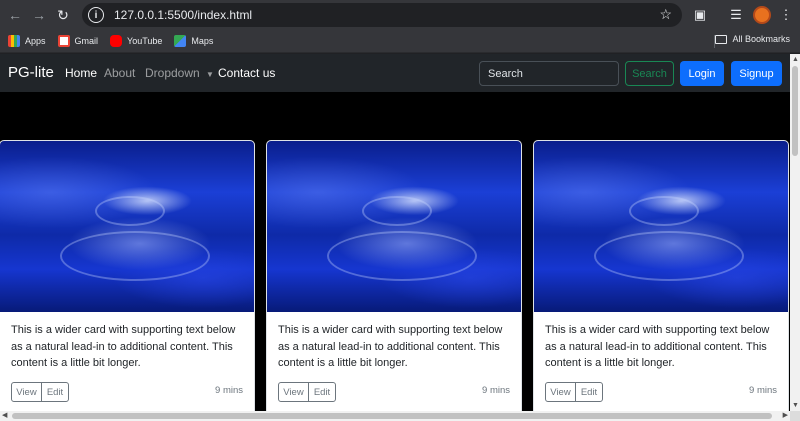  I want to click on navbar-brand: PG-lite, so click(31, 72).